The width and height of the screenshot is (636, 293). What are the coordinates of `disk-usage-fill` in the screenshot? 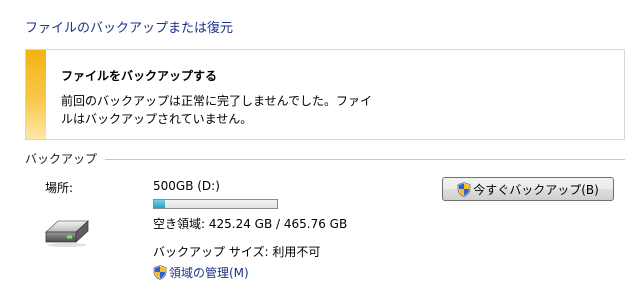 It's located at (159, 204).